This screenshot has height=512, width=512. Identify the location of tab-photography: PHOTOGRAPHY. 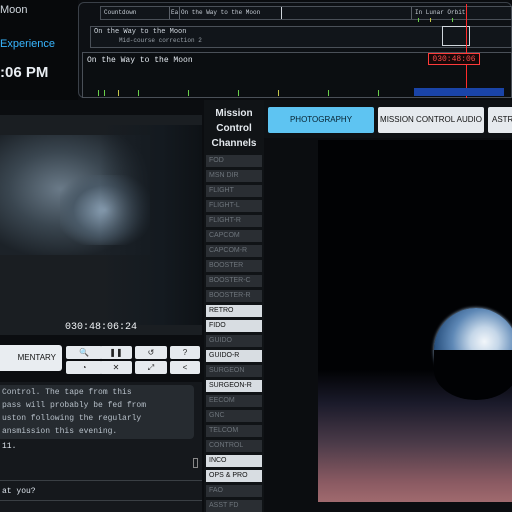
(321, 120).